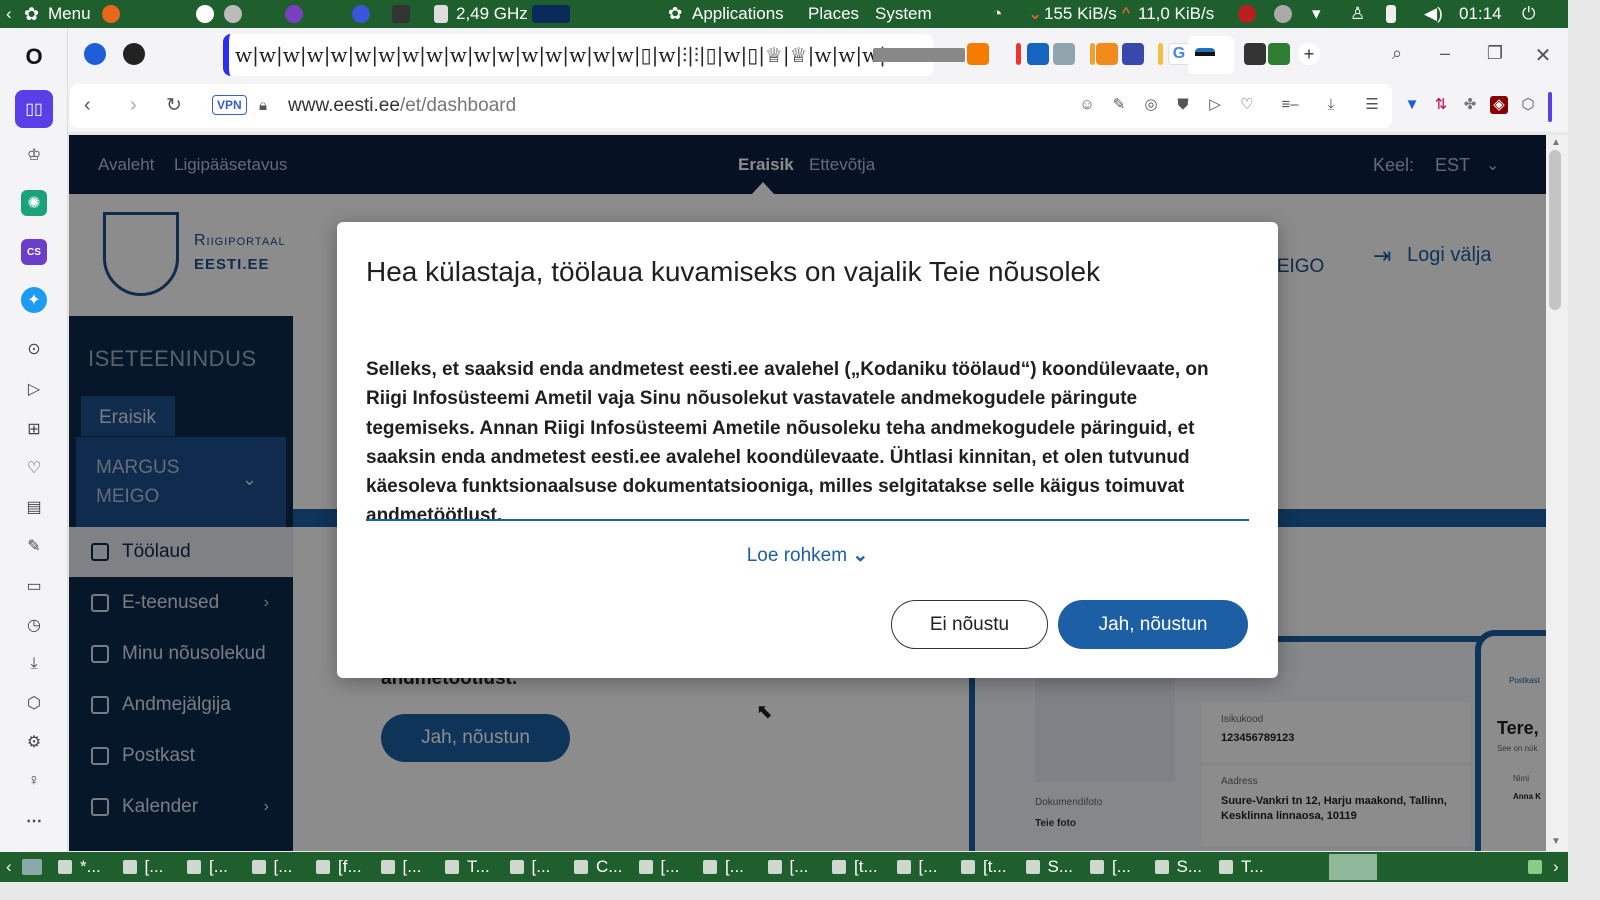 This screenshot has width=1600, height=900. What do you see at coordinates (1119, 105) in the screenshot?
I see `share-icon: ✎` at bounding box center [1119, 105].